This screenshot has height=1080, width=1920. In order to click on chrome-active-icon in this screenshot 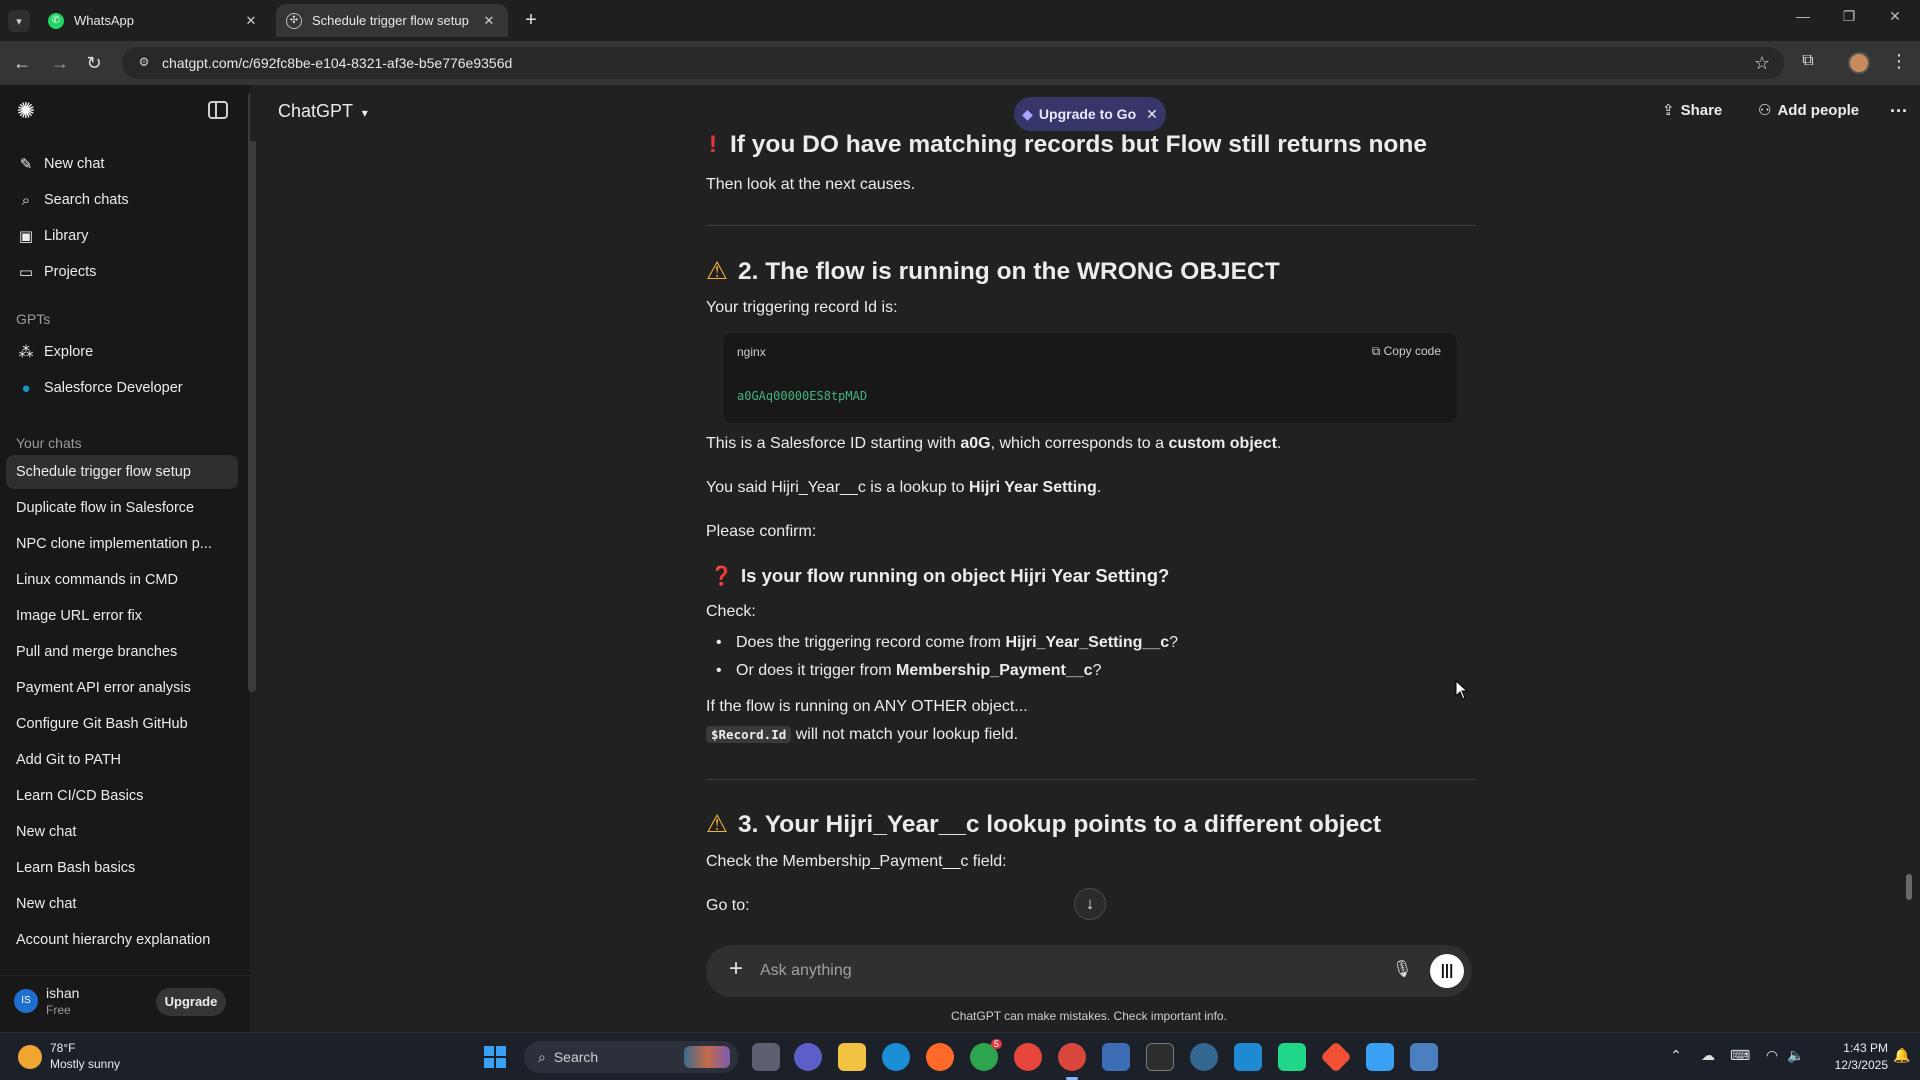, I will do `click(1072, 1061)`.